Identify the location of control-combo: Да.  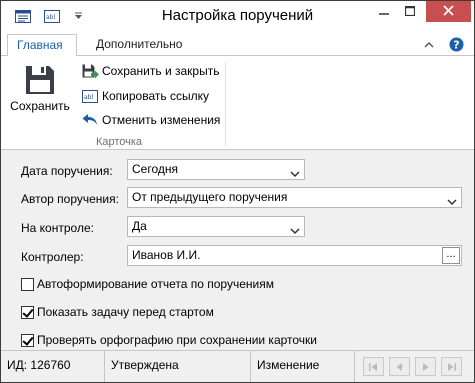
(216, 226).